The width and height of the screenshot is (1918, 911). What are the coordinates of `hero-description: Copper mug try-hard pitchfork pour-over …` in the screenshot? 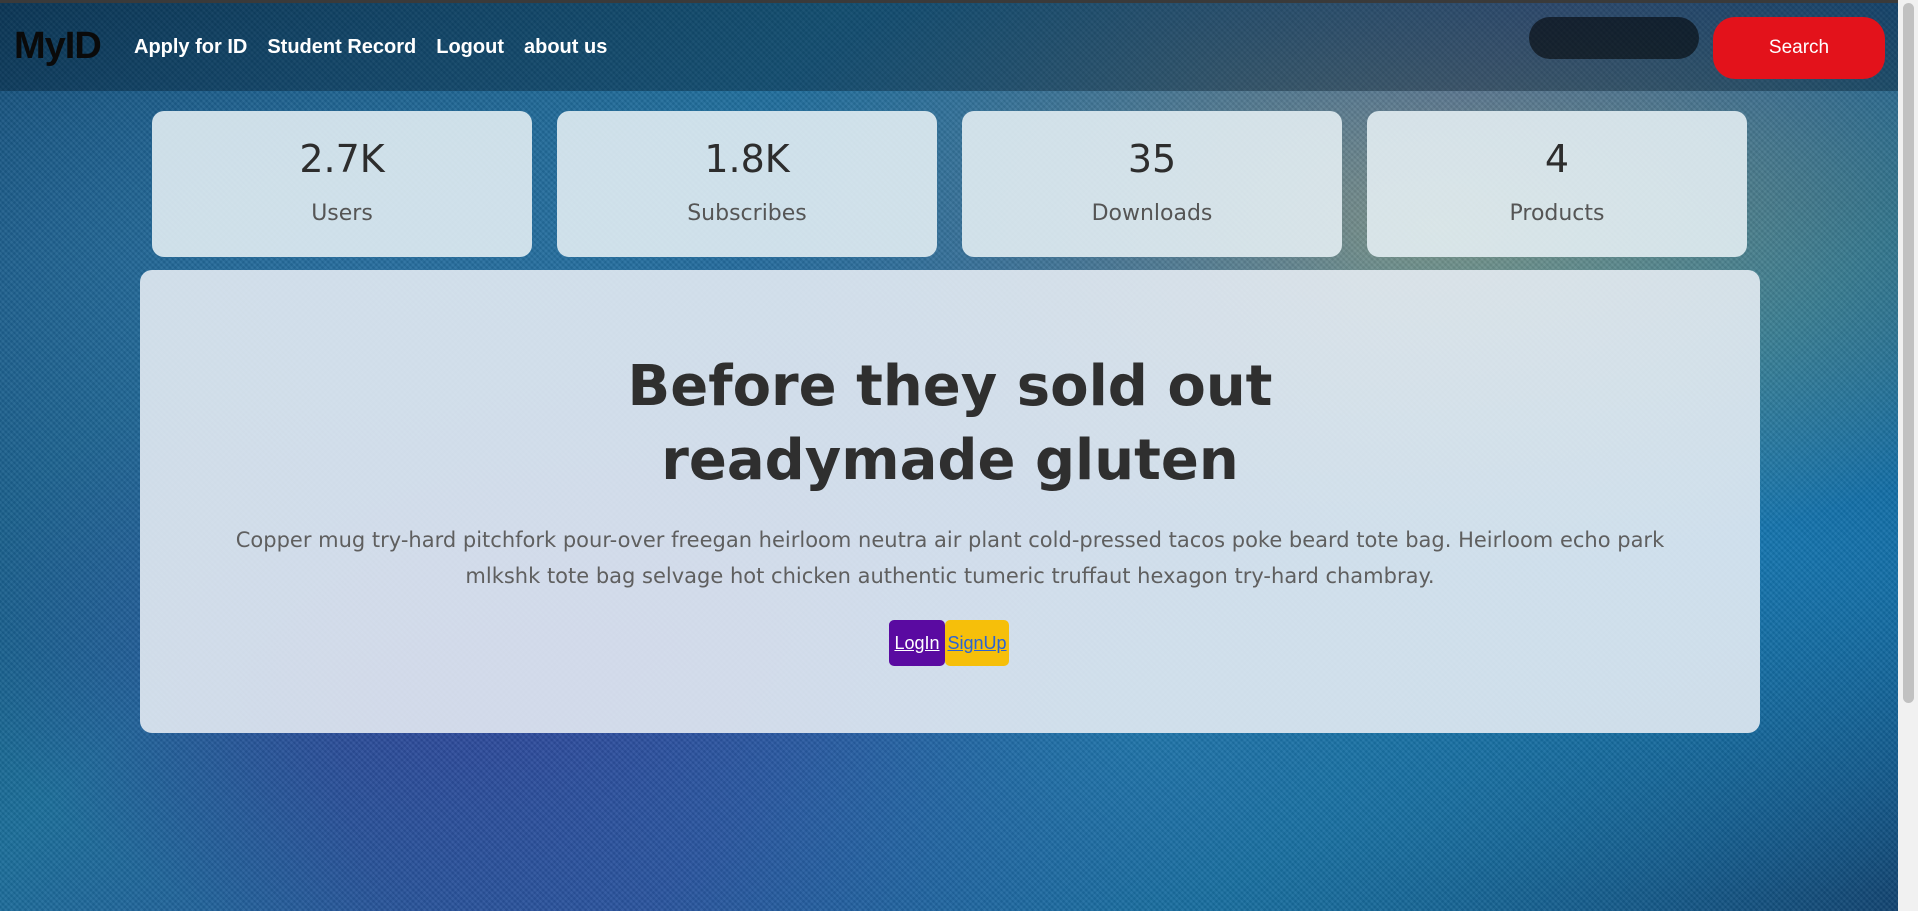 It's located at (950, 558).